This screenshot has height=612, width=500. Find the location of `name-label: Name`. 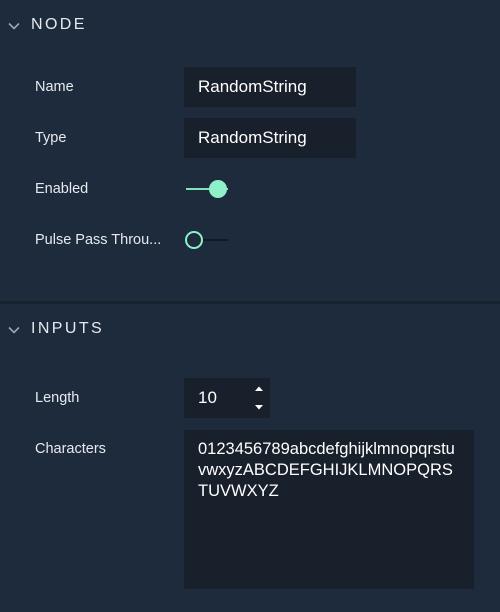

name-label: Name is located at coordinates (54, 87).